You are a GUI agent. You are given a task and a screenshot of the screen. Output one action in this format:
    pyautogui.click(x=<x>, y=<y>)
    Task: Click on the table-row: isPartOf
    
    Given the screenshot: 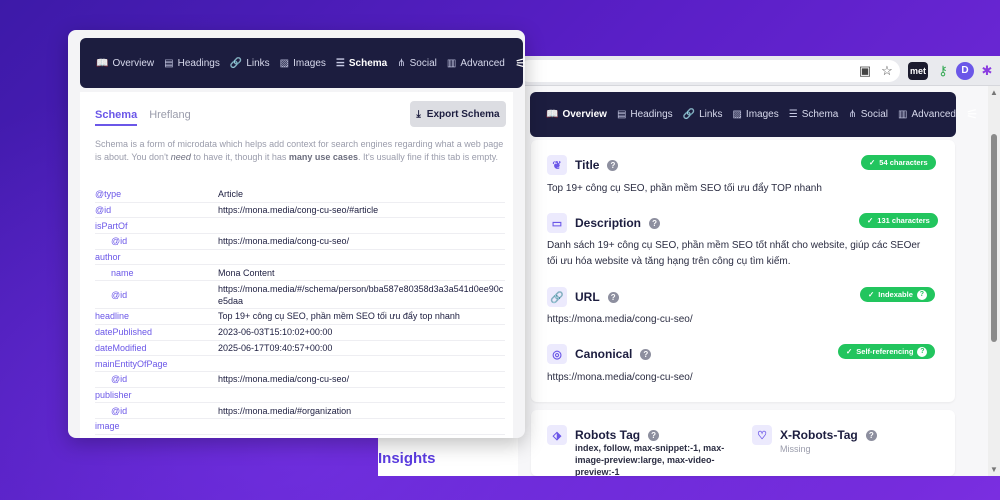 What is the action you would take?
    pyautogui.click(x=300, y=226)
    